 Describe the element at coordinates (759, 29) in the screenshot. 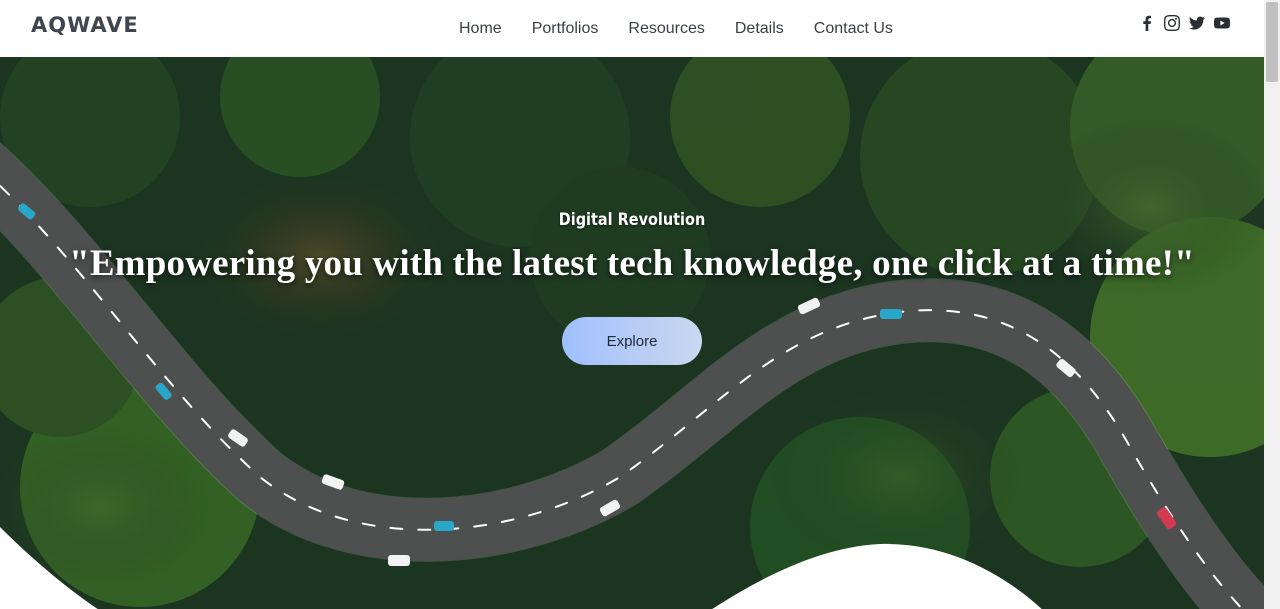

I see `nav-link-details: Details` at that location.